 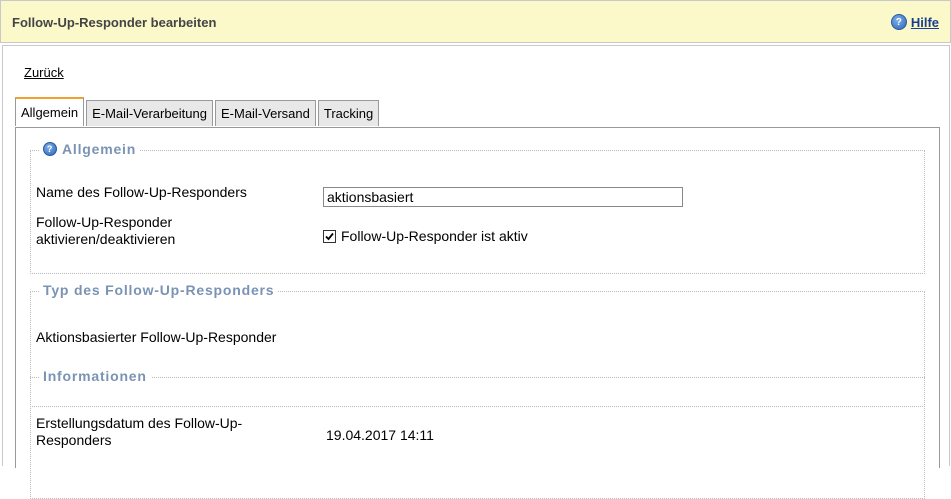 What do you see at coordinates (149, 113) in the screenshot?
I see `tab-email-verarbeitung: E-Mail-Verarbeitung` at bounding box center [149, 113].